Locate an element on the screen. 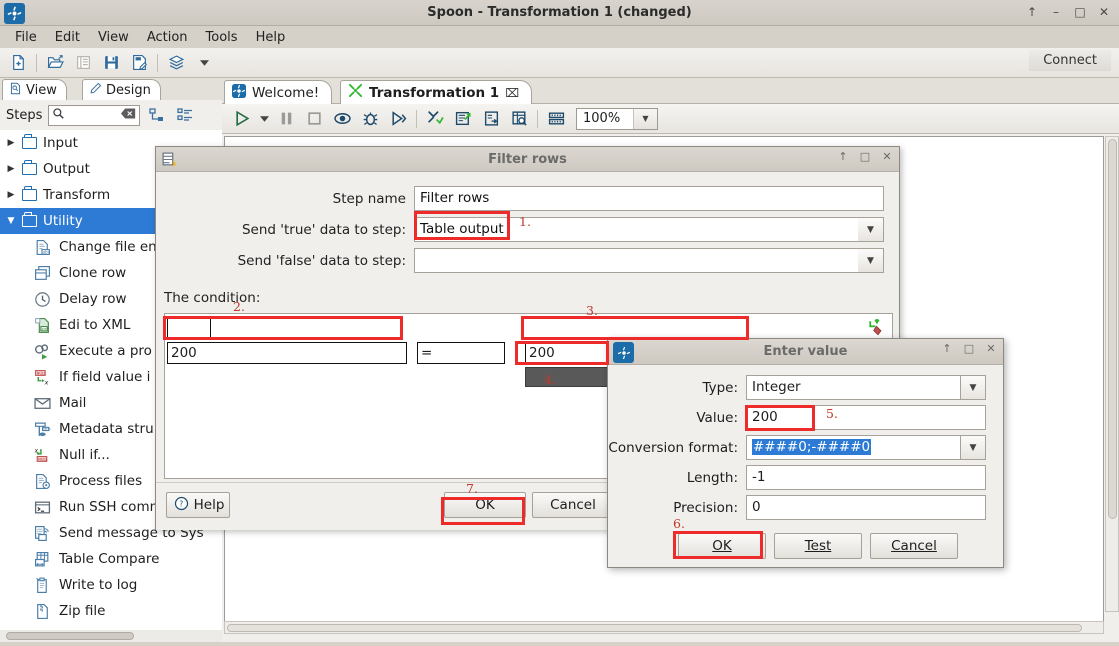 The image size is (1119, 646). replay-icon is located at coordinates (398, 119).